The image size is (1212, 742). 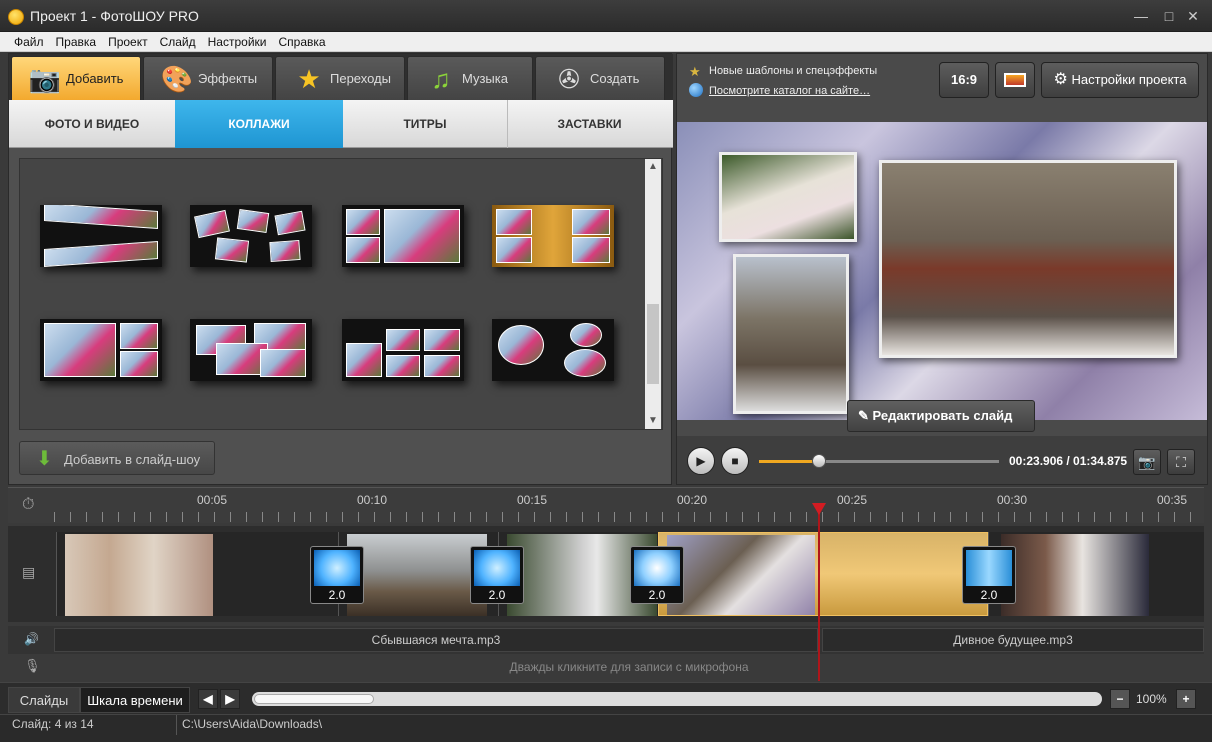 I want to click on close-button: ✕, so click(x=1193, y=16).